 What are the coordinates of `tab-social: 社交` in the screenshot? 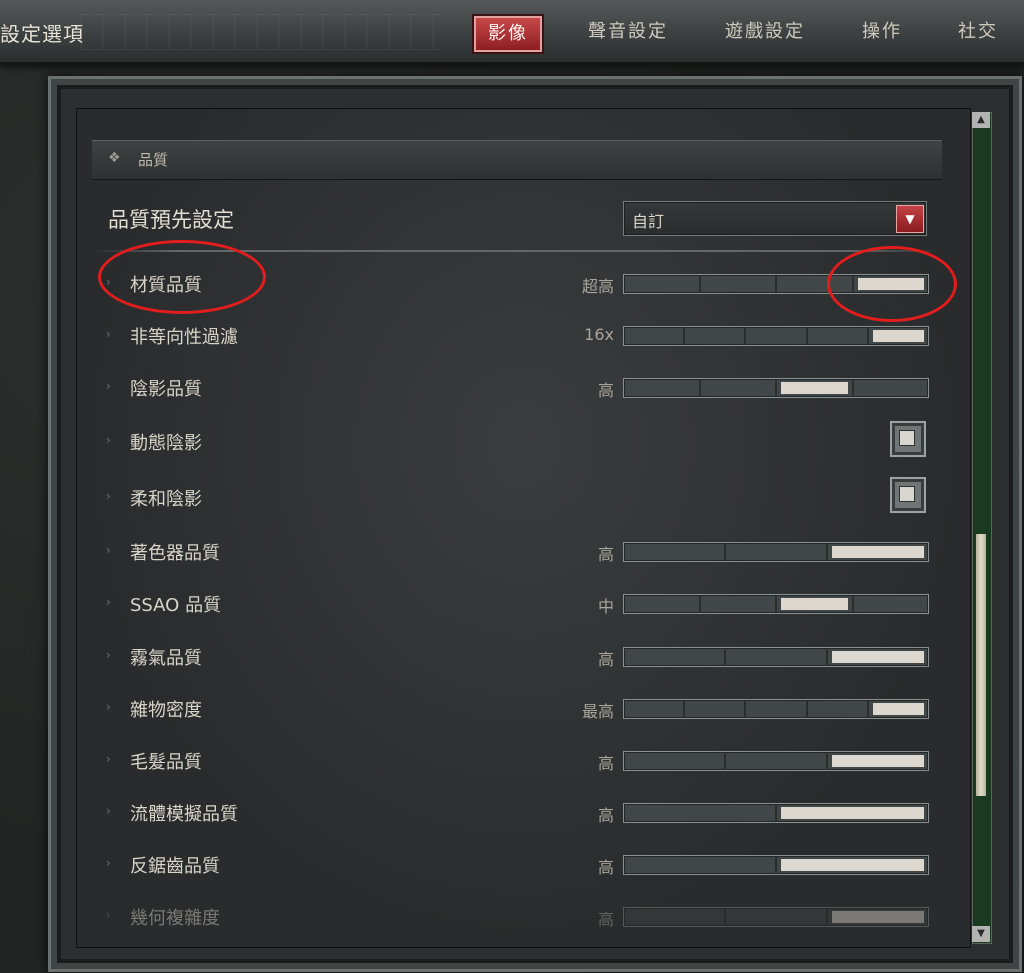 It's located at (978, 32).